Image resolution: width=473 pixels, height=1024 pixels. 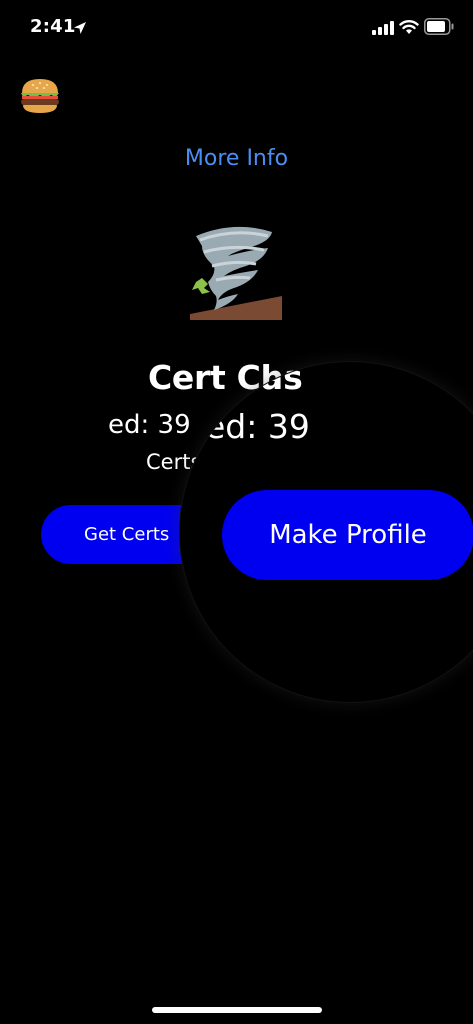 I want to click on make-profile-label: Make Profile, so click(x=348, y=535).